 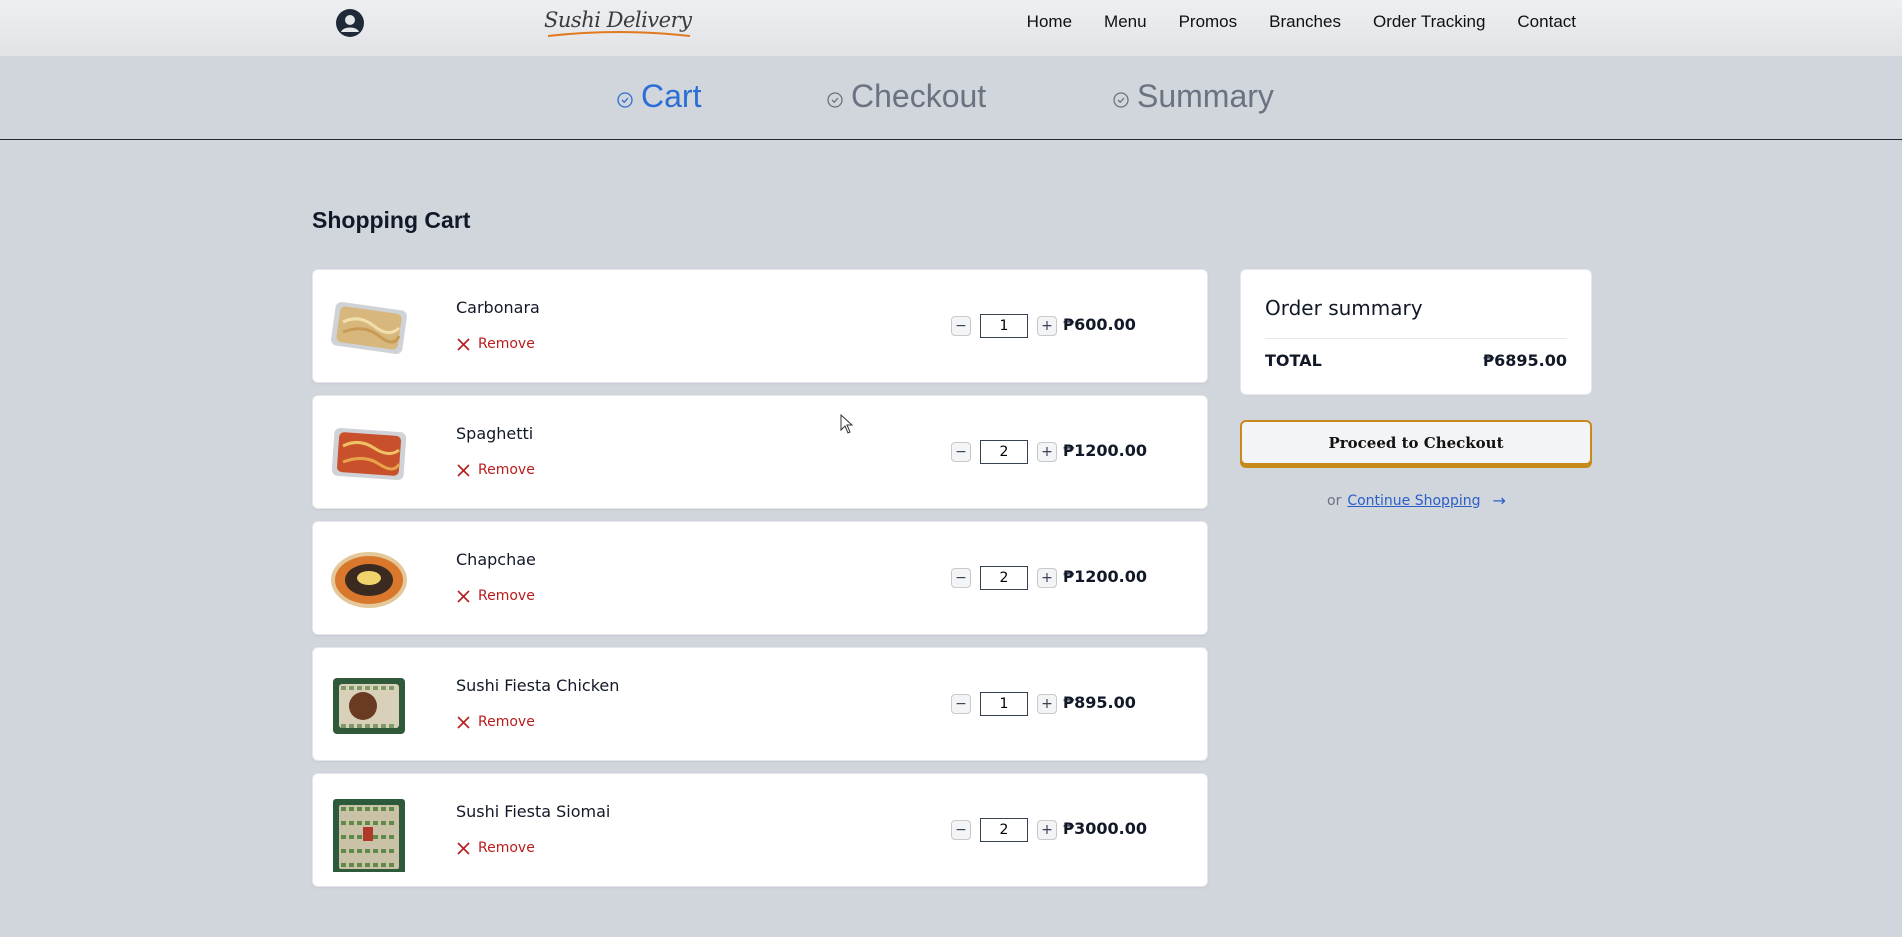 I want to click on item-price: ₱3000.00, so click(x=1105, y=828).